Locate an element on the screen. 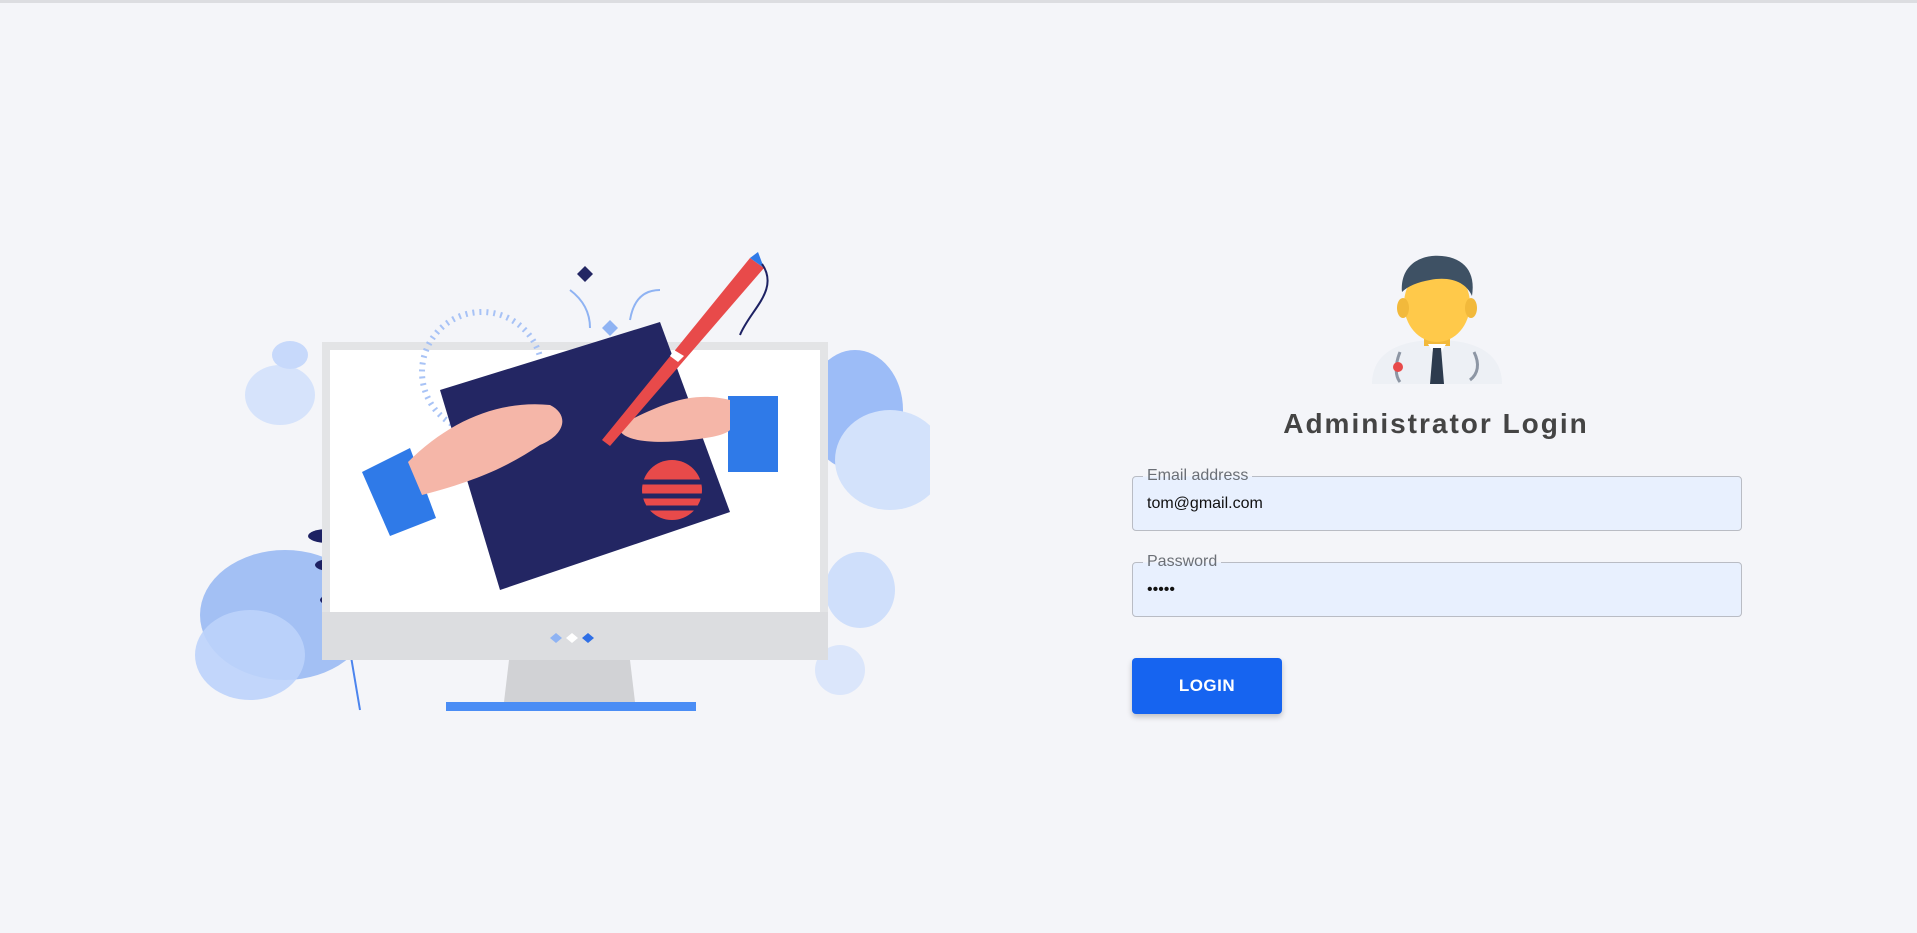 The height and width of the screenshot is (933, 1917). password-value: ••••• is located at coordinates (1161, 590).